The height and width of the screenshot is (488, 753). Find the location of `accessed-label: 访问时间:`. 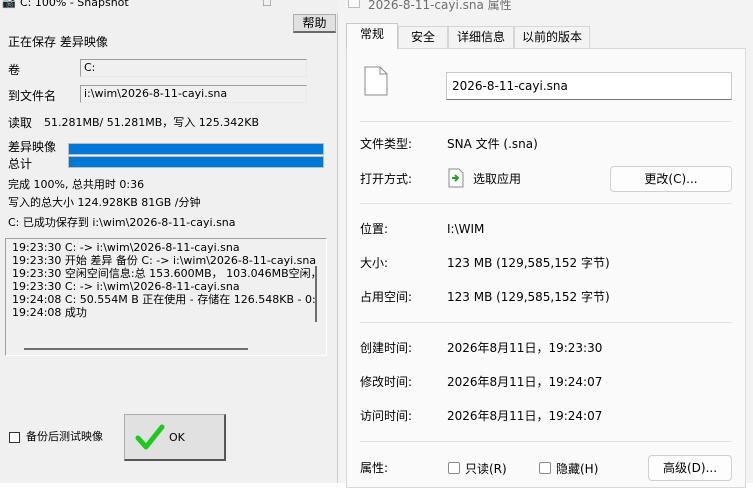

accessed-label: 访问时间: is located at coordinates (386, 416).